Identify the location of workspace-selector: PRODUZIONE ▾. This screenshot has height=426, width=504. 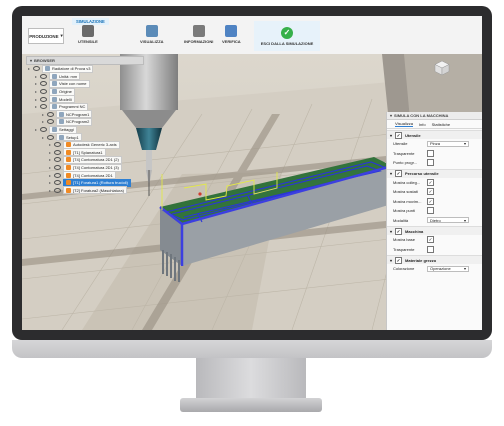
(46, 36).